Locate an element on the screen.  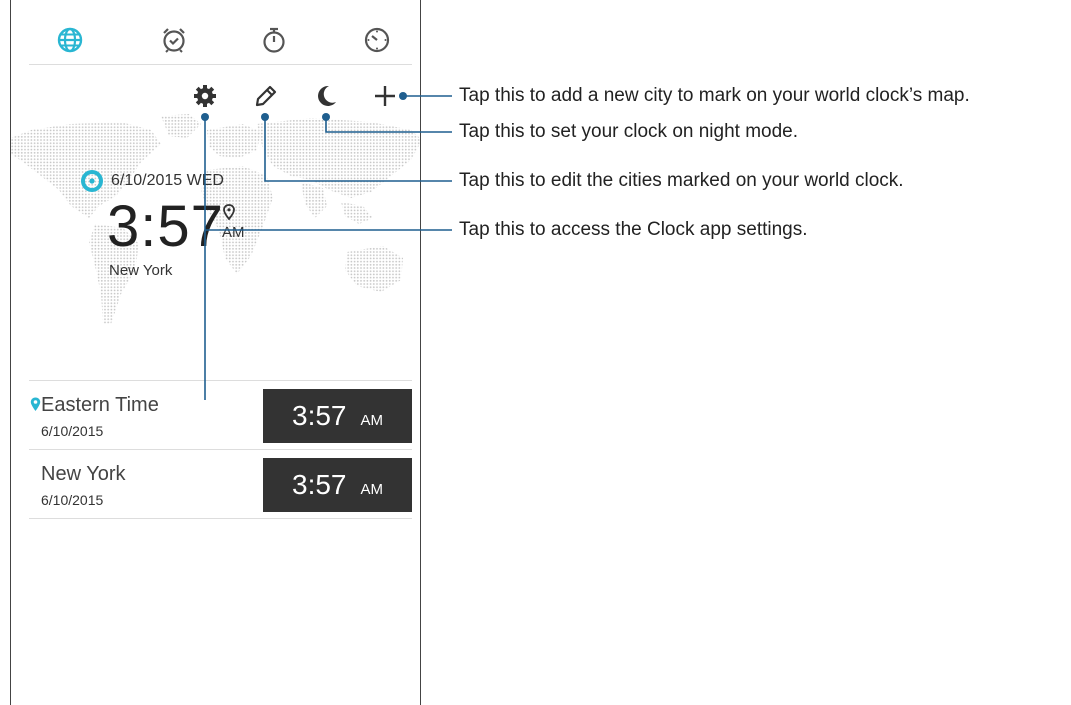
night-mode-moon-icon is located at coordinates (327, 95).